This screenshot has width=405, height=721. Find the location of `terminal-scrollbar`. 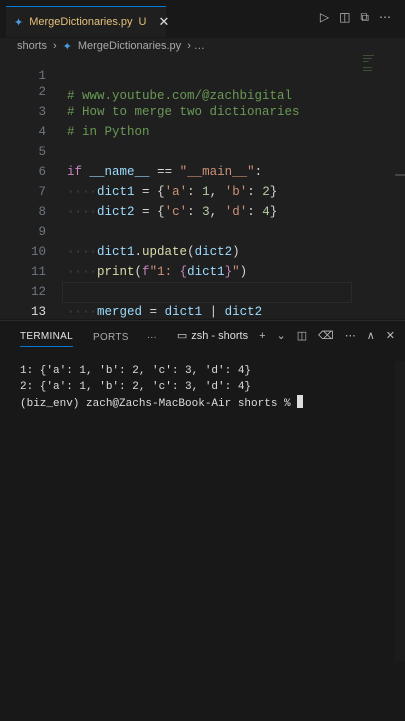

terminal-scrollbar is located at coordinates (400, 511).